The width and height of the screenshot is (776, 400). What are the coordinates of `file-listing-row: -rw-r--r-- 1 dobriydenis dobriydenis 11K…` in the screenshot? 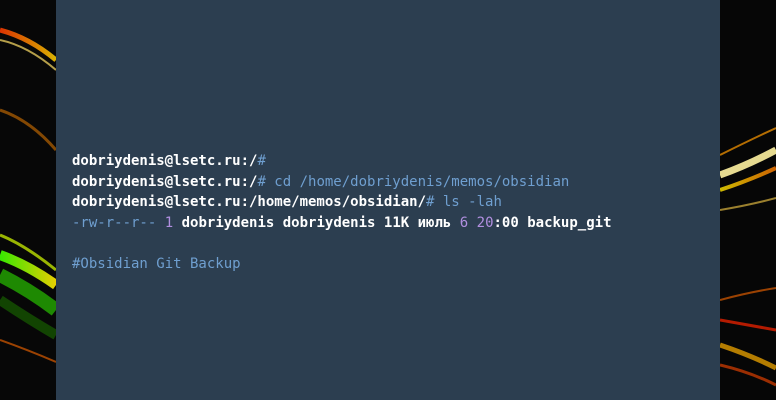 It's located at (392, 223).